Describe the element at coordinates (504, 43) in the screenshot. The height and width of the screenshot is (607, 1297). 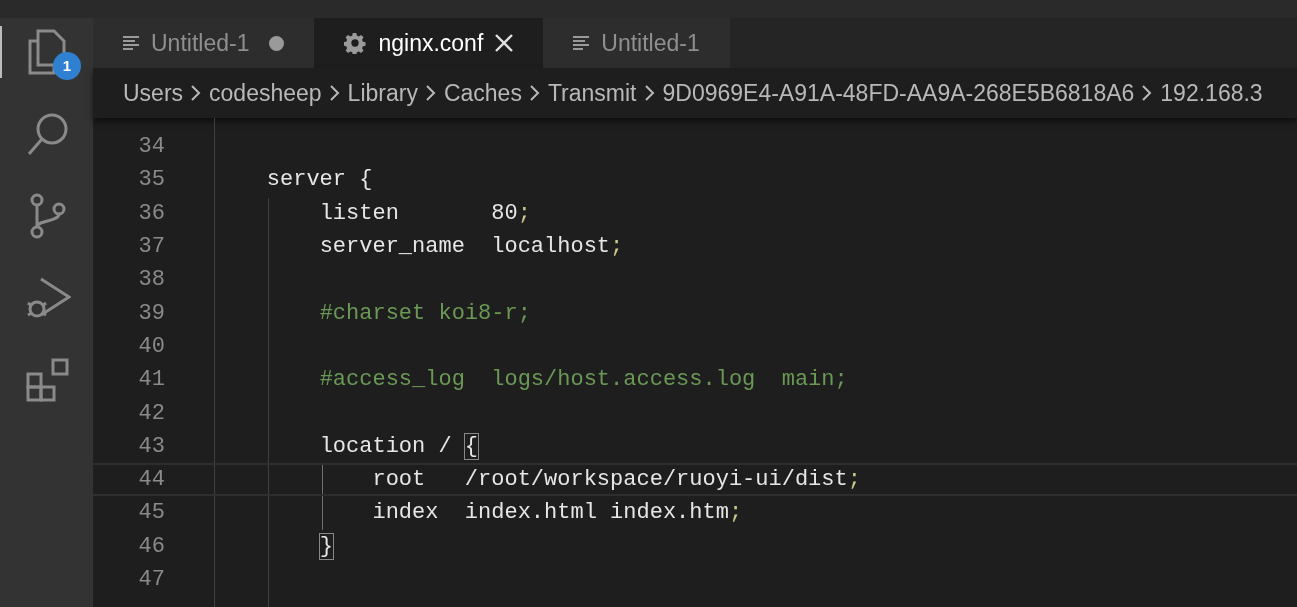
I see `close-icon` at that location.